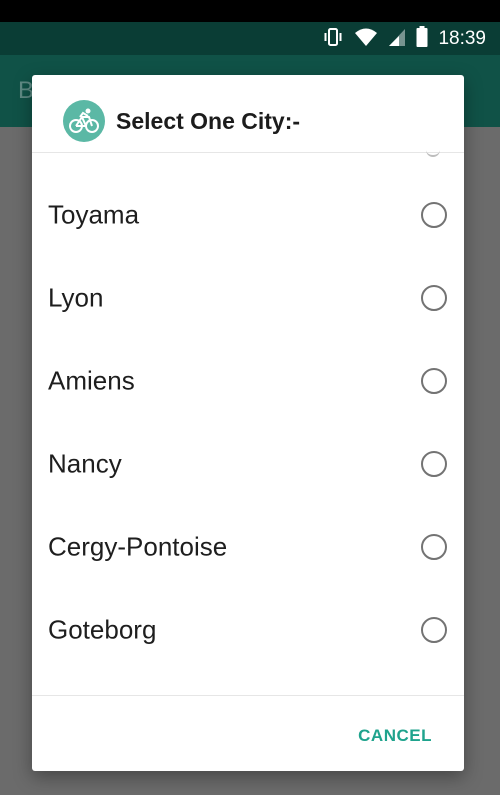 Image resolution: width=500 pixels, height=795 pixels. I want to click on list-item-goteborg: Goteborg, so click(248, 629).